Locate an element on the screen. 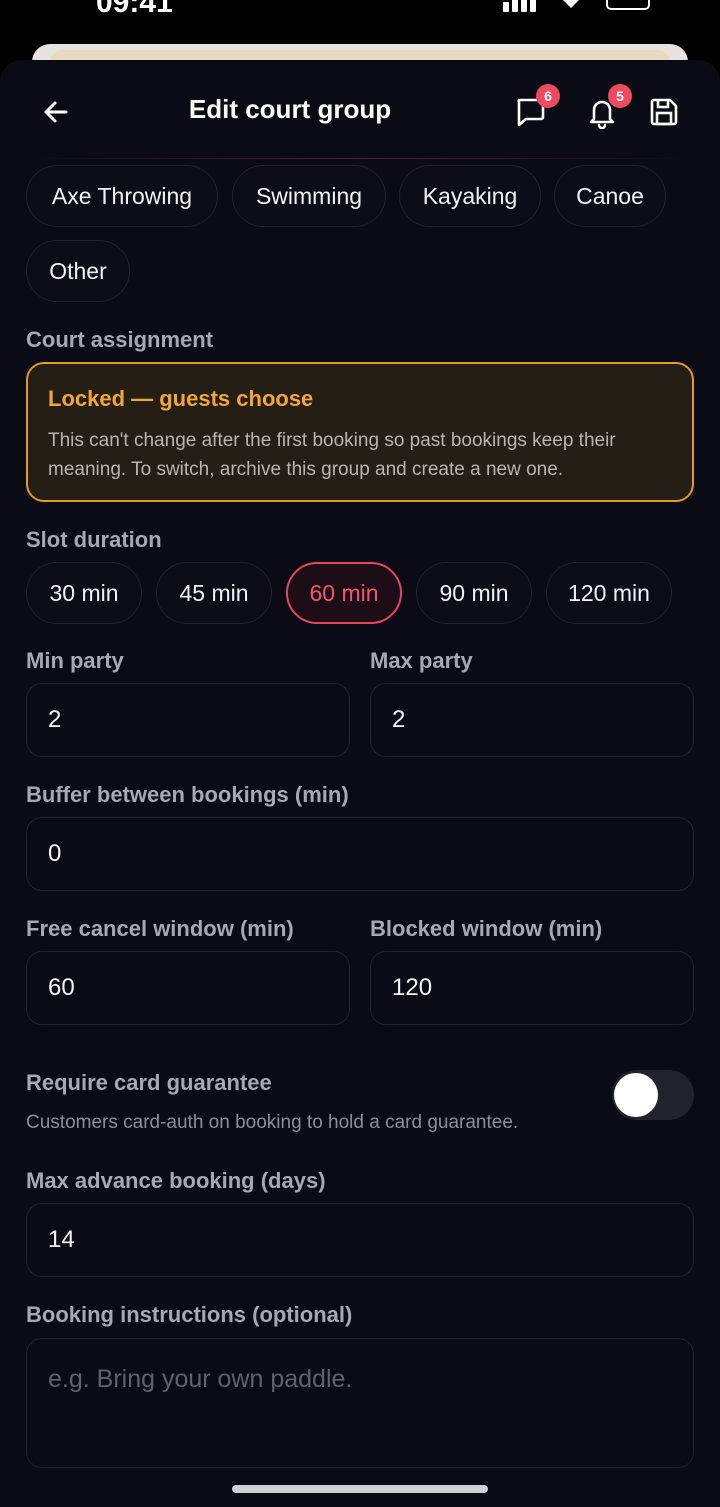 This screenshot has height=1507, width=720. buffer-input: 0 is located at coordinates (360, 854).